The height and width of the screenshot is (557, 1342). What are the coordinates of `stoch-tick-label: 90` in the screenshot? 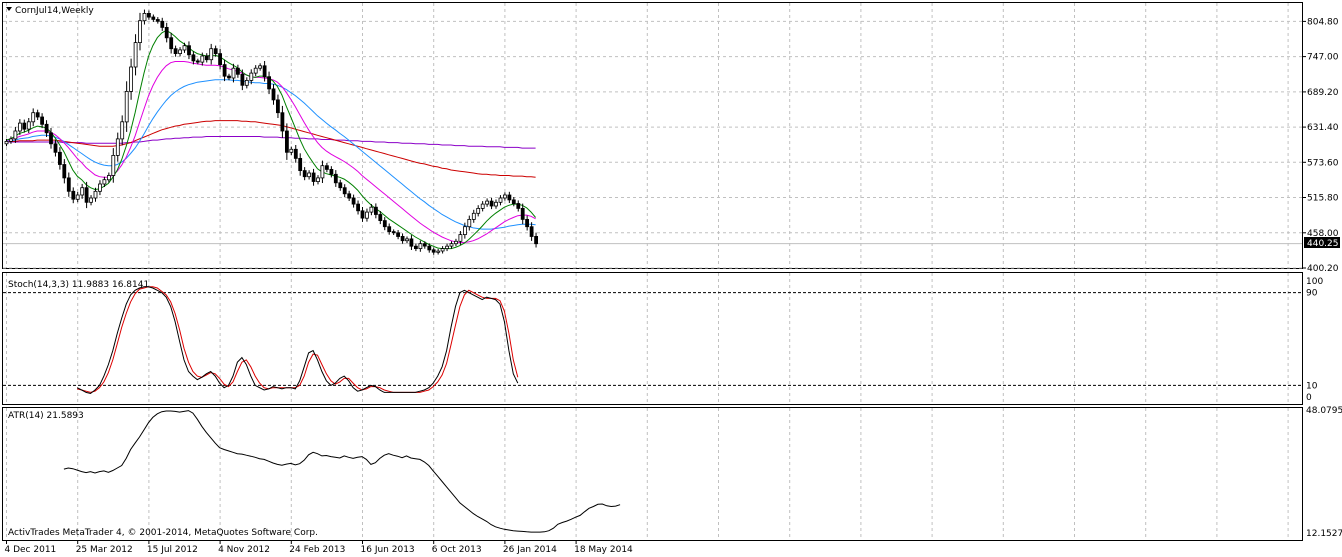 It's located at (1312, 294).